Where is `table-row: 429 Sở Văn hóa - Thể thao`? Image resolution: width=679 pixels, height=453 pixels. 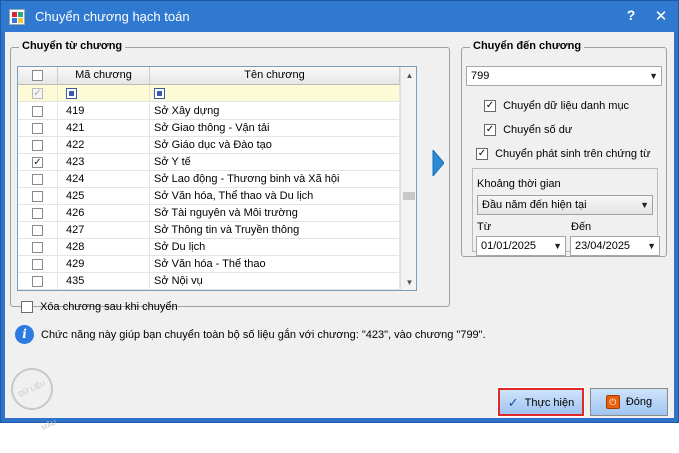
table-row: 429 Sở Văn hóa - Thể thao is located at coordinates (209, 264).